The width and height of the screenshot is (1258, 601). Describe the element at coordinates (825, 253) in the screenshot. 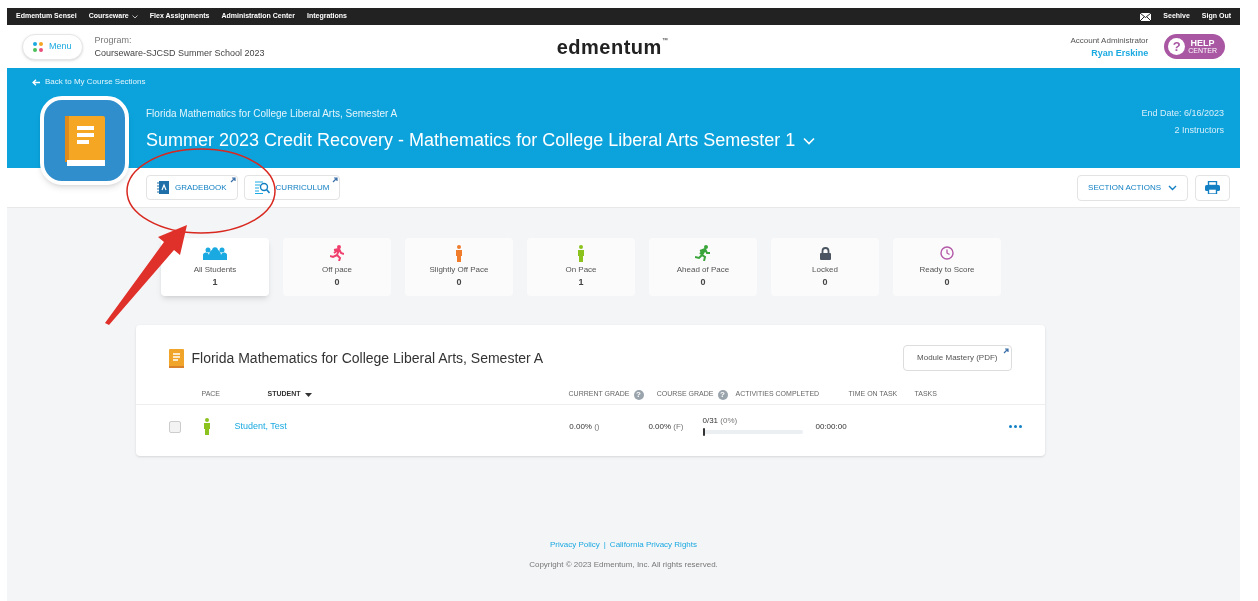

I see `lock-icon` at that location.